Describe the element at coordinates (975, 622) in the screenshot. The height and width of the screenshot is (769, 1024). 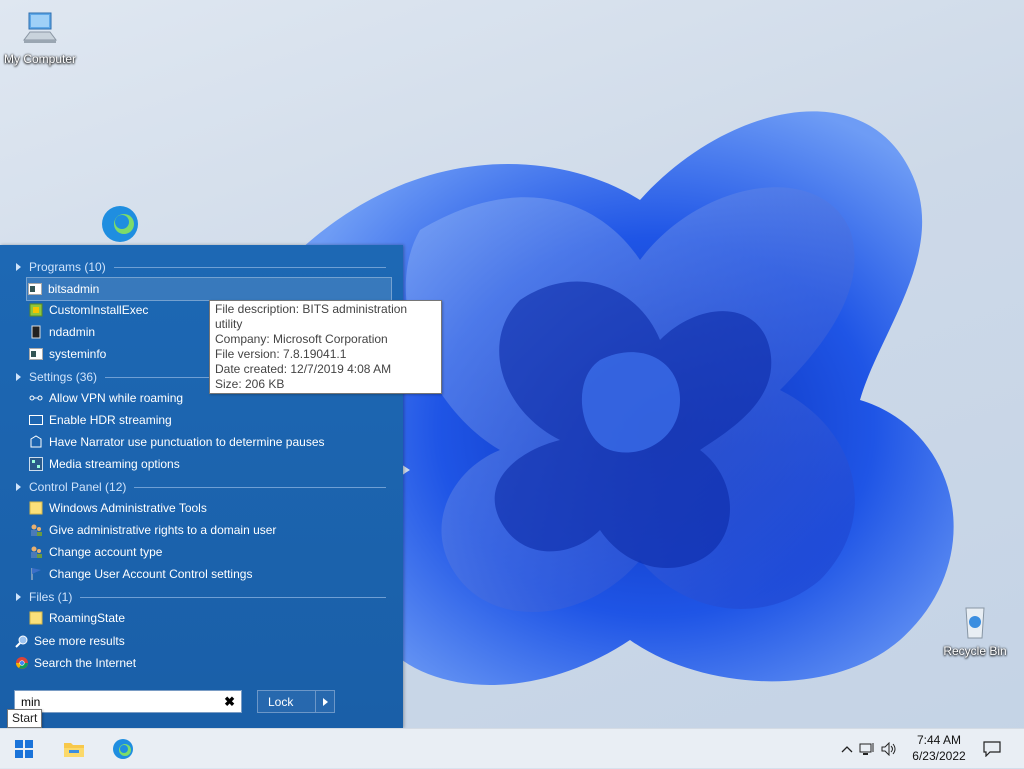
I see `recycle-bin-icon` at that location.